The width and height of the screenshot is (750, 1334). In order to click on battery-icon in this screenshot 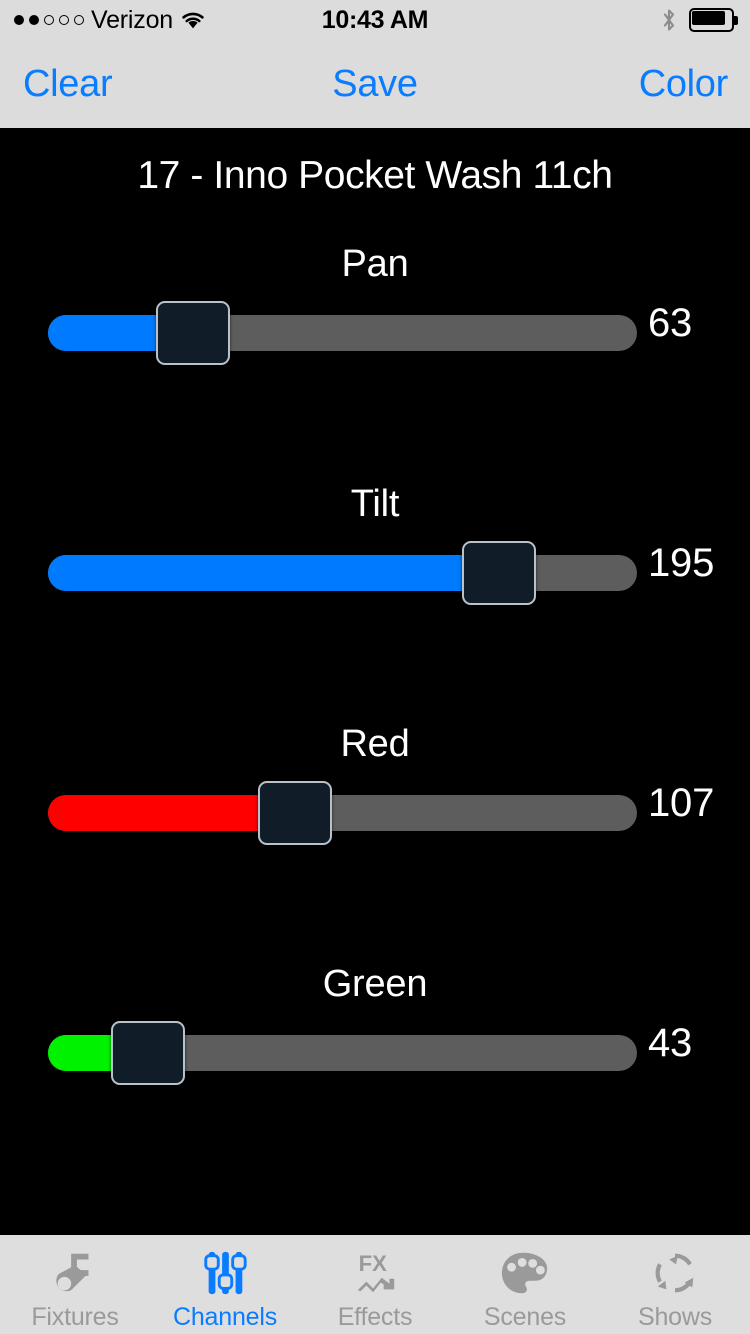, I will do `click(713, 20)`.